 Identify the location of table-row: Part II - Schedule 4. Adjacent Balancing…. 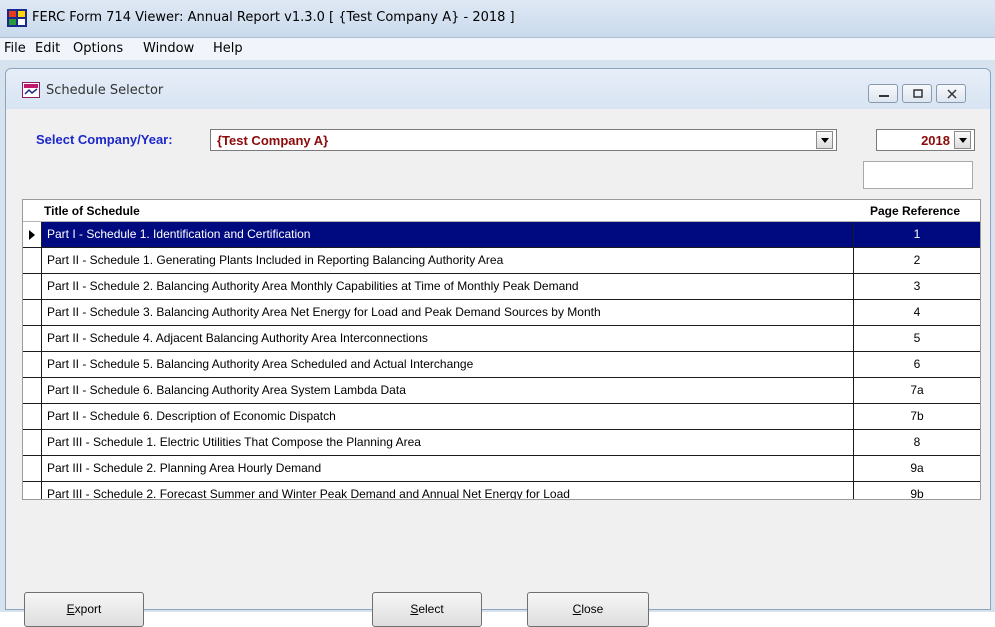
(501, 339).